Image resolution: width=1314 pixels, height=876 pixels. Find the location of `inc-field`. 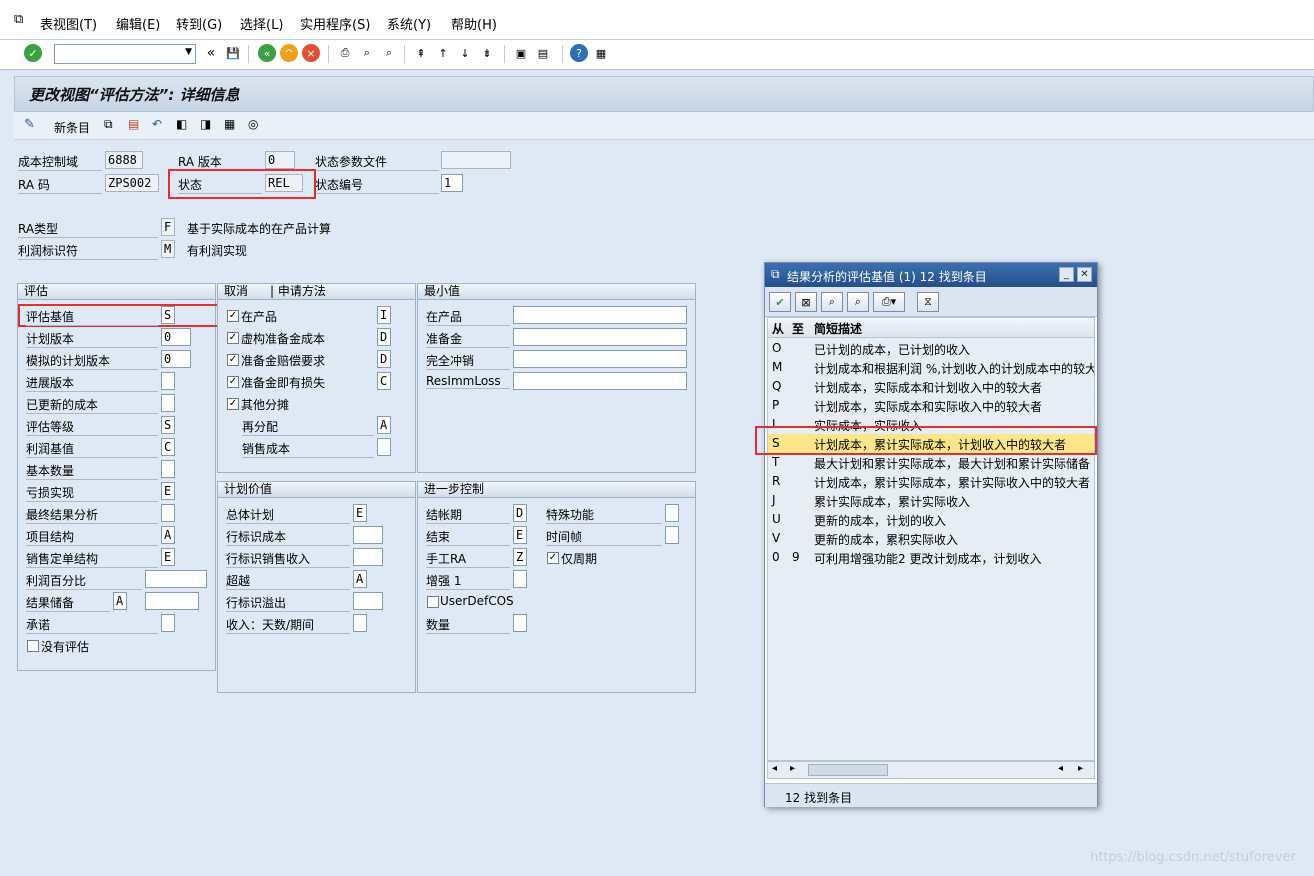

inc-field is located at coordinates (520, 579).